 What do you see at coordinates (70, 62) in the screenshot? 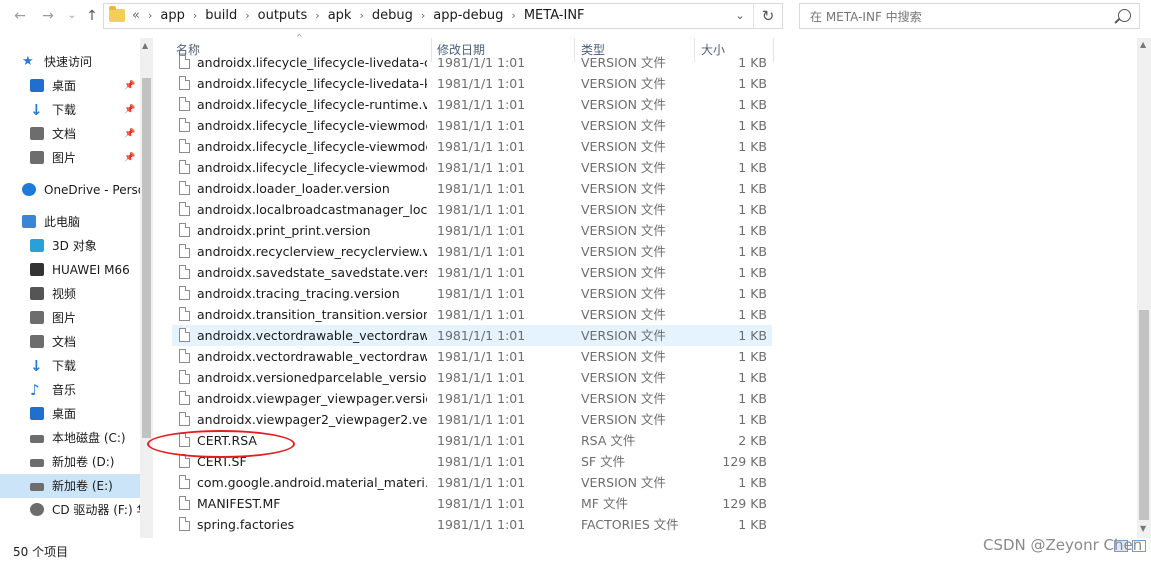
I see `nav-item: ★ 快速访问` at bounding box center [70, 62].